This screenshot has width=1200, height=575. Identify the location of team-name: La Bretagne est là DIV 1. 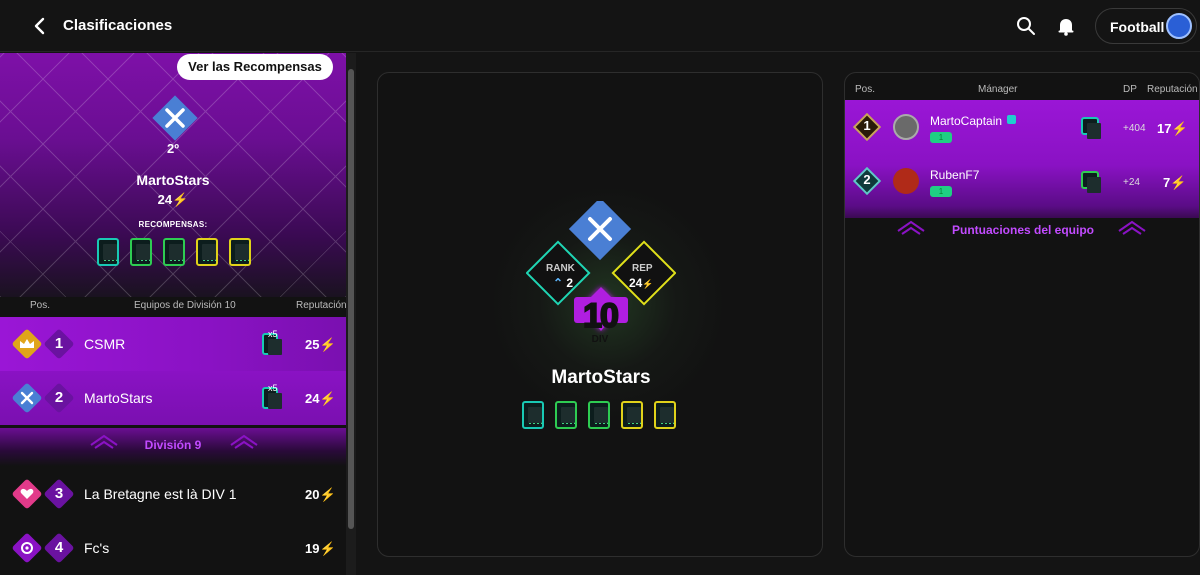
(160, 494).